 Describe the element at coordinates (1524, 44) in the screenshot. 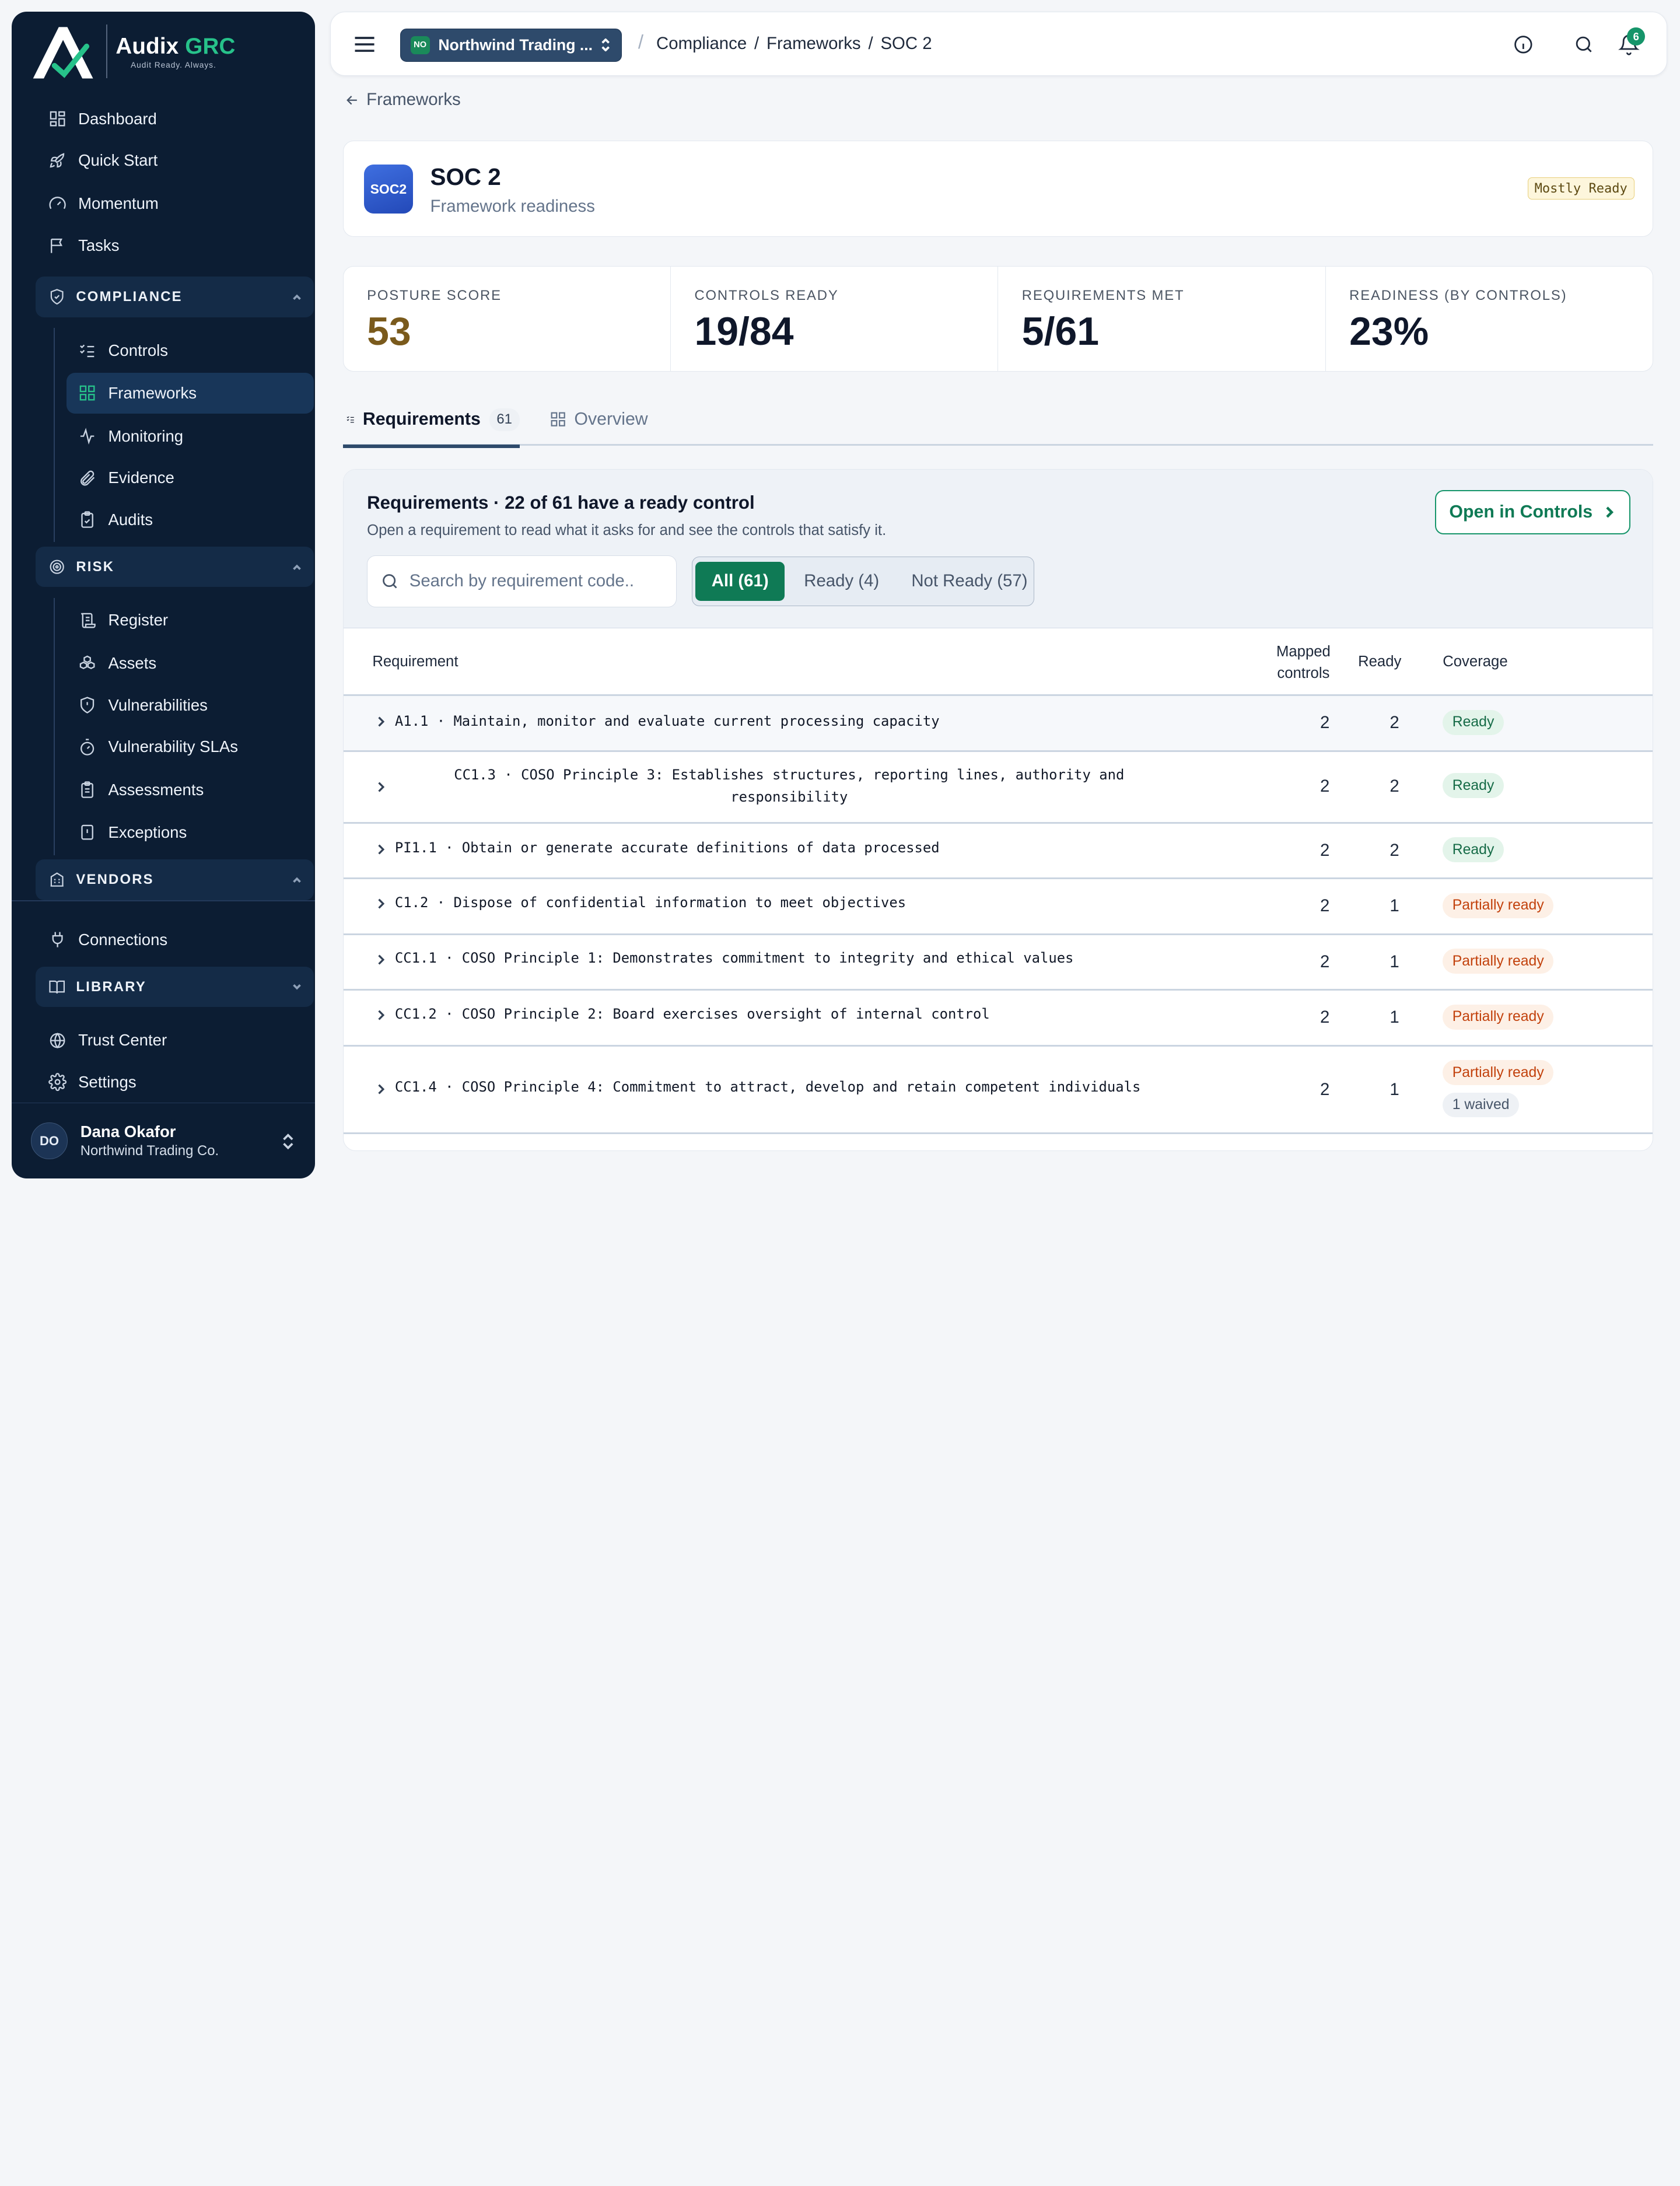

I see `info-icon` at that location.